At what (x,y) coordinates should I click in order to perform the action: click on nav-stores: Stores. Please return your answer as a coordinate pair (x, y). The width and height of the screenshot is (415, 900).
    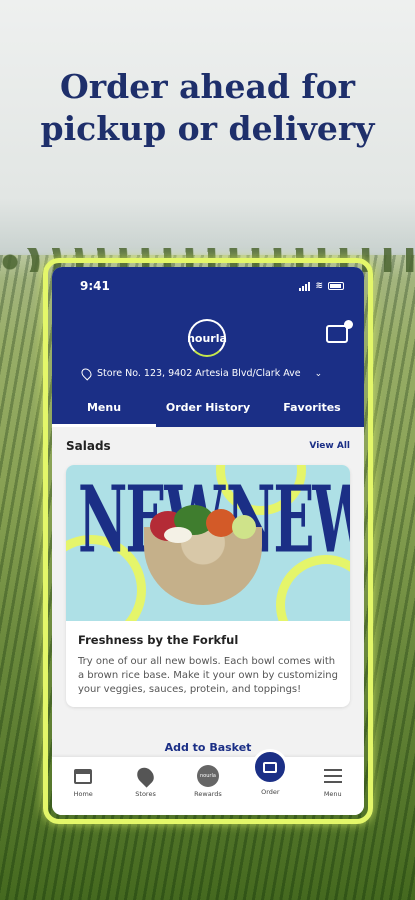
    Looking at the image, I should click on (146, 781).